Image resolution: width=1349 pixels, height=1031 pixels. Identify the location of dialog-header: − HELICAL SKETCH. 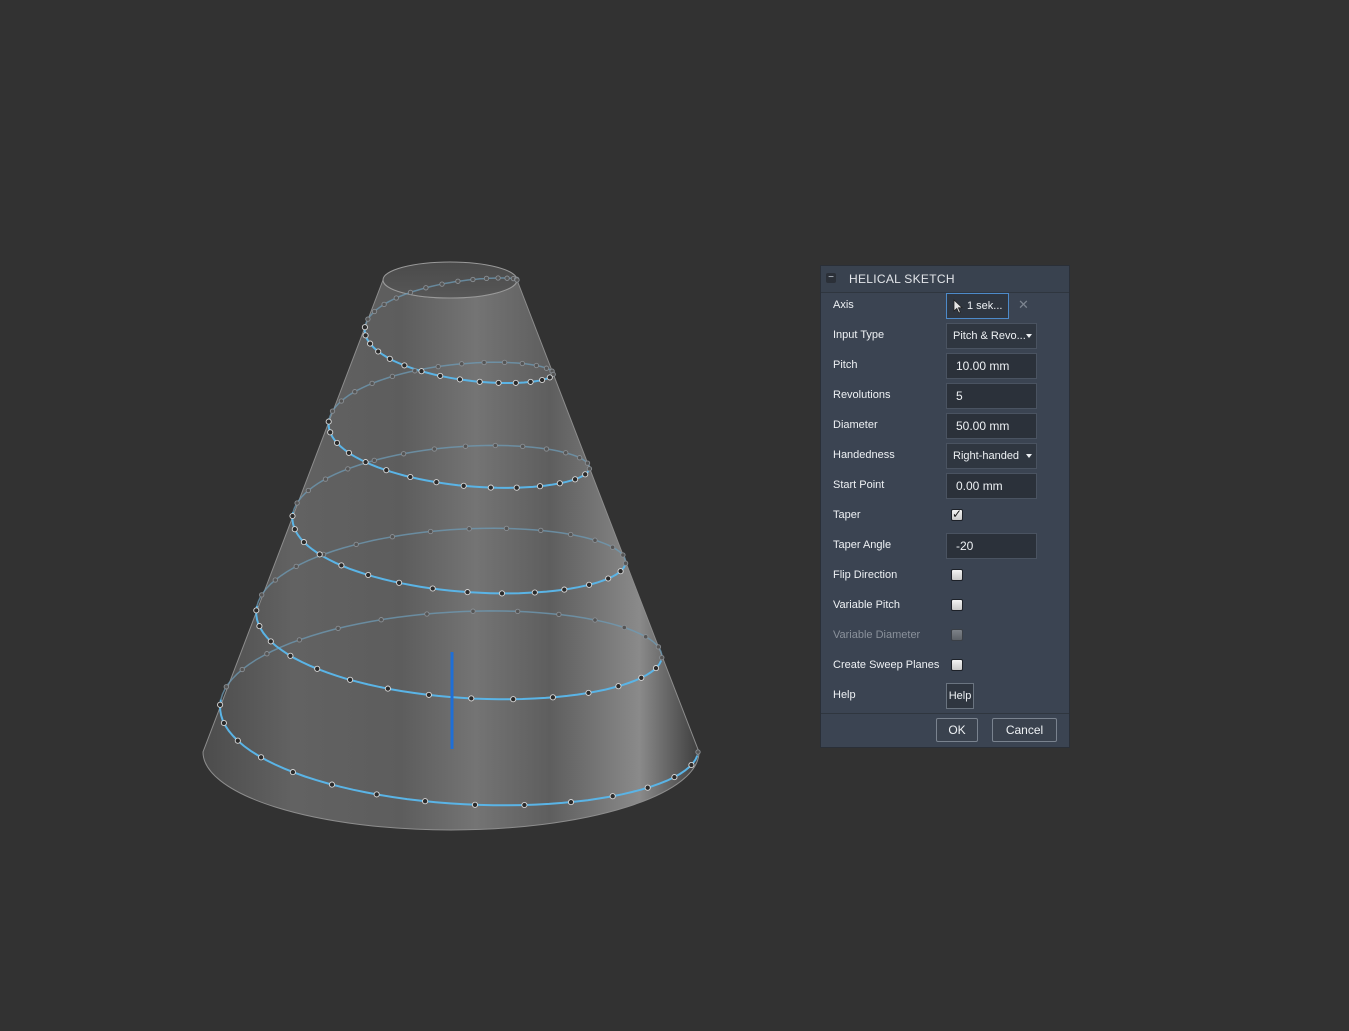
(945, 279).